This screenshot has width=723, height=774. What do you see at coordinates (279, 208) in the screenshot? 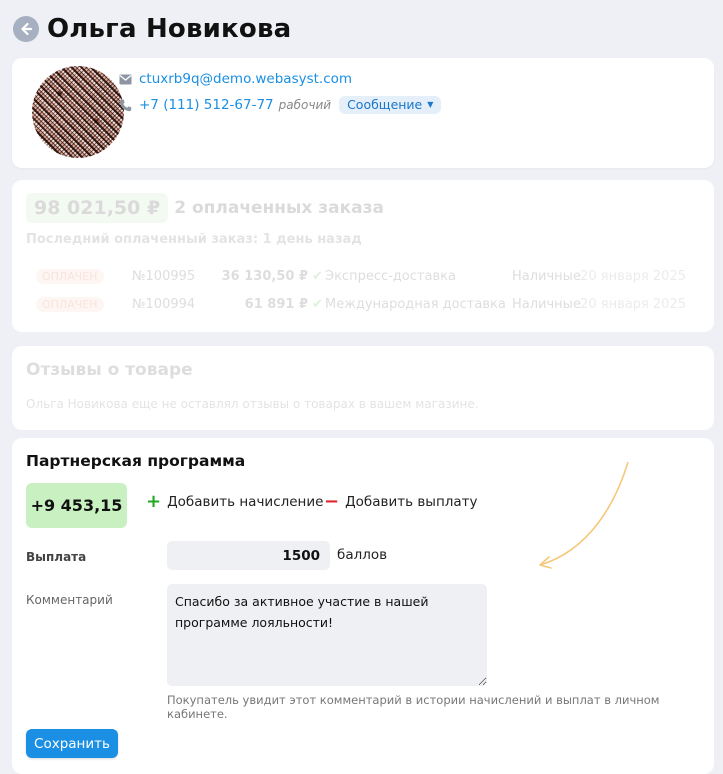
I see `orders-count: 2 оплаченных заказа` at bounding box center [279, 208].